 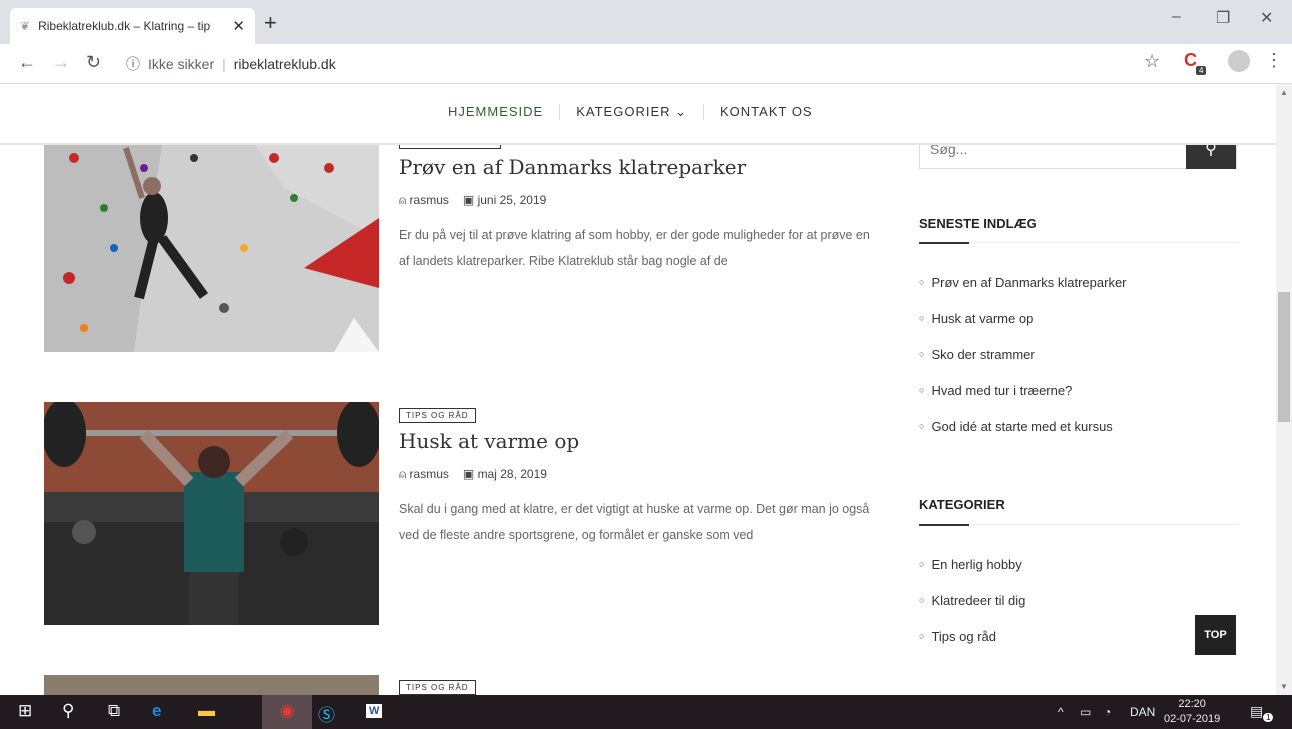 What do you see at coordinates (1107, 712) in the screenshot?
I see `wifi-icon: ◔` at bounding box center [1107, 712].